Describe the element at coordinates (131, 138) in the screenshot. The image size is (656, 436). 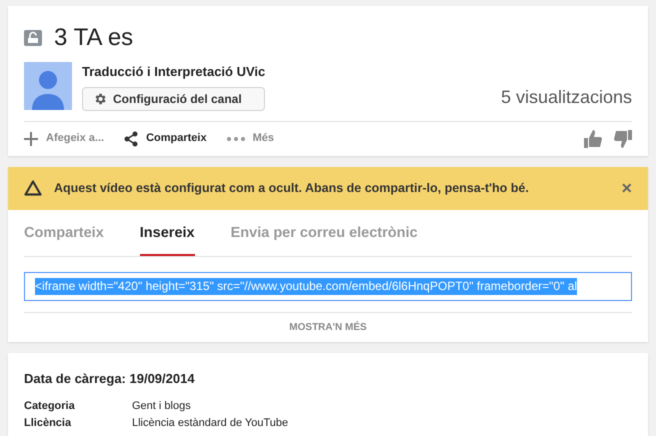
I see `share-icon` at that location.